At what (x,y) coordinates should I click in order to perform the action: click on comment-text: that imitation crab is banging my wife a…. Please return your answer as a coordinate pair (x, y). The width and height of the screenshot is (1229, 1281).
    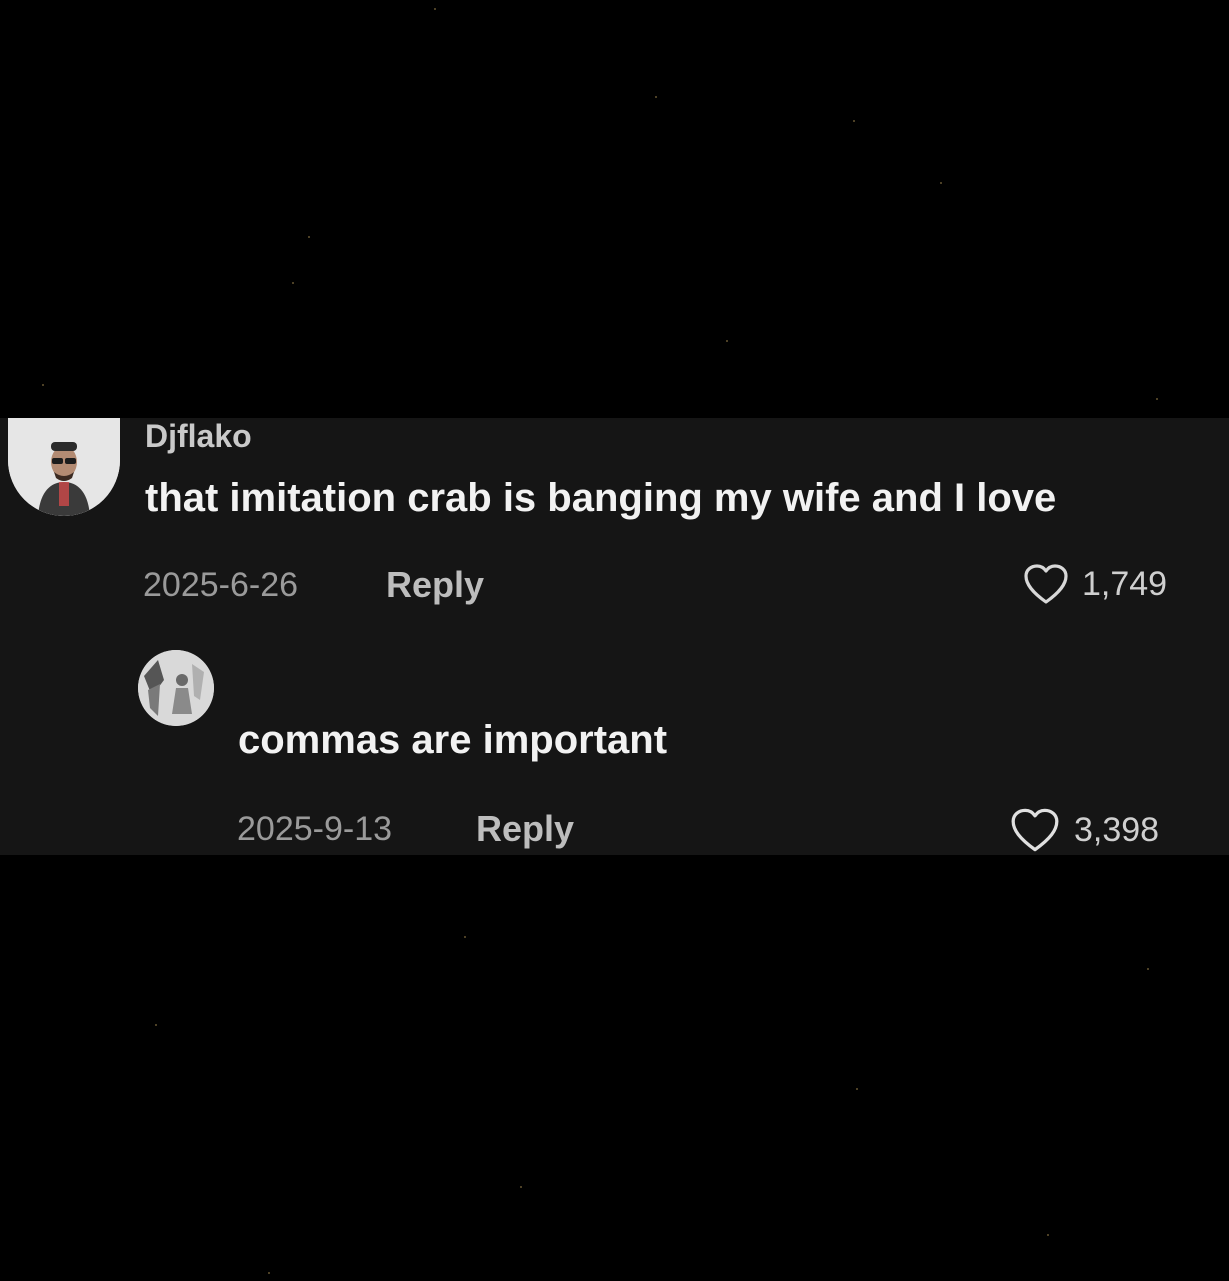
    Looking at the image, I should click on (601, 498).